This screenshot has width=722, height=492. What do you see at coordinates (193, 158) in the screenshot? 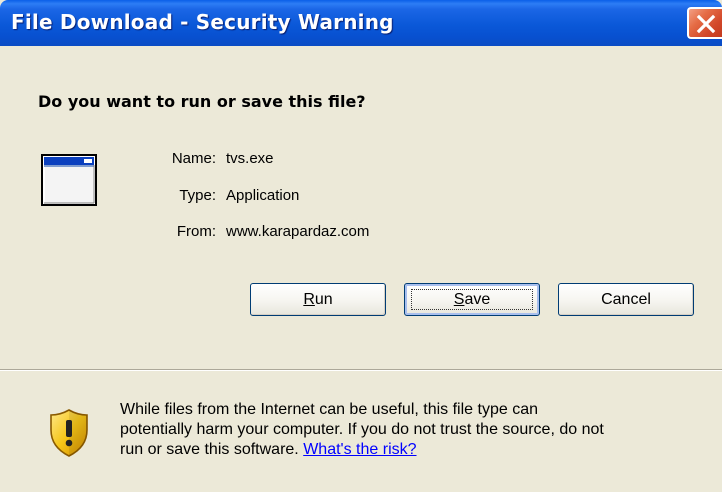
I see `name-label: Name:` at bounding box center [193, 158].